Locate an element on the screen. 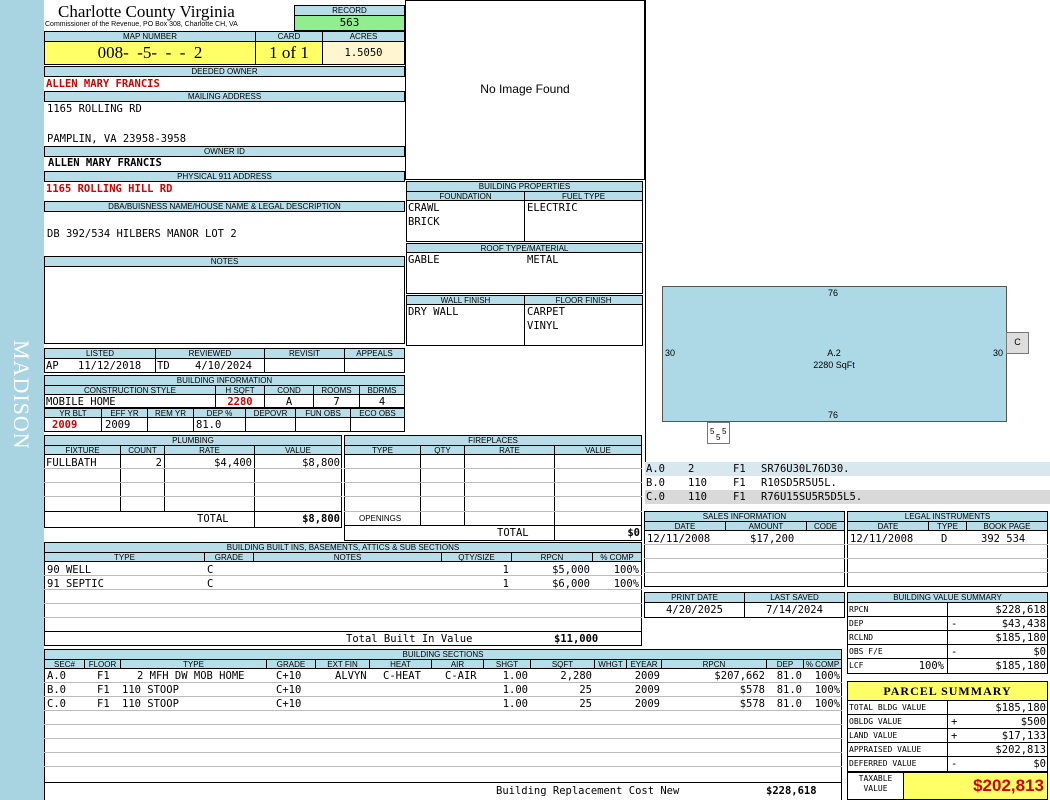 The width and height of the screenshot is (1050, 800). sketch-bottom-dim: 76 is located at coordinates (833, 415).